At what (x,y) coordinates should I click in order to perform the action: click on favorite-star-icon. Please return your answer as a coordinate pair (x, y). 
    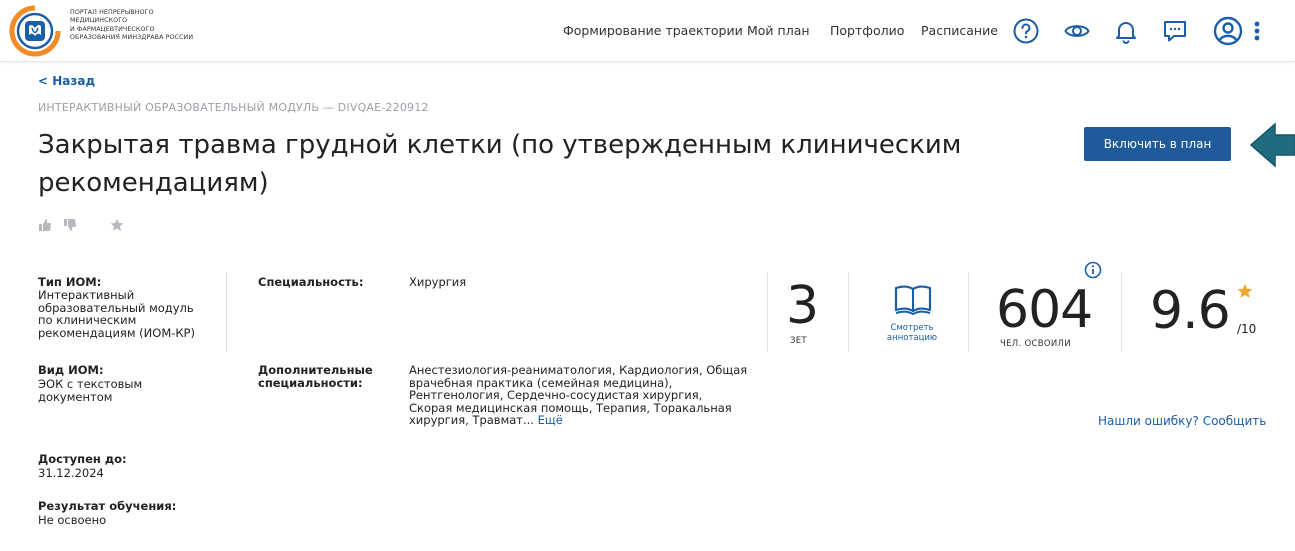
    Looking at the image, I should click on (117, 225).